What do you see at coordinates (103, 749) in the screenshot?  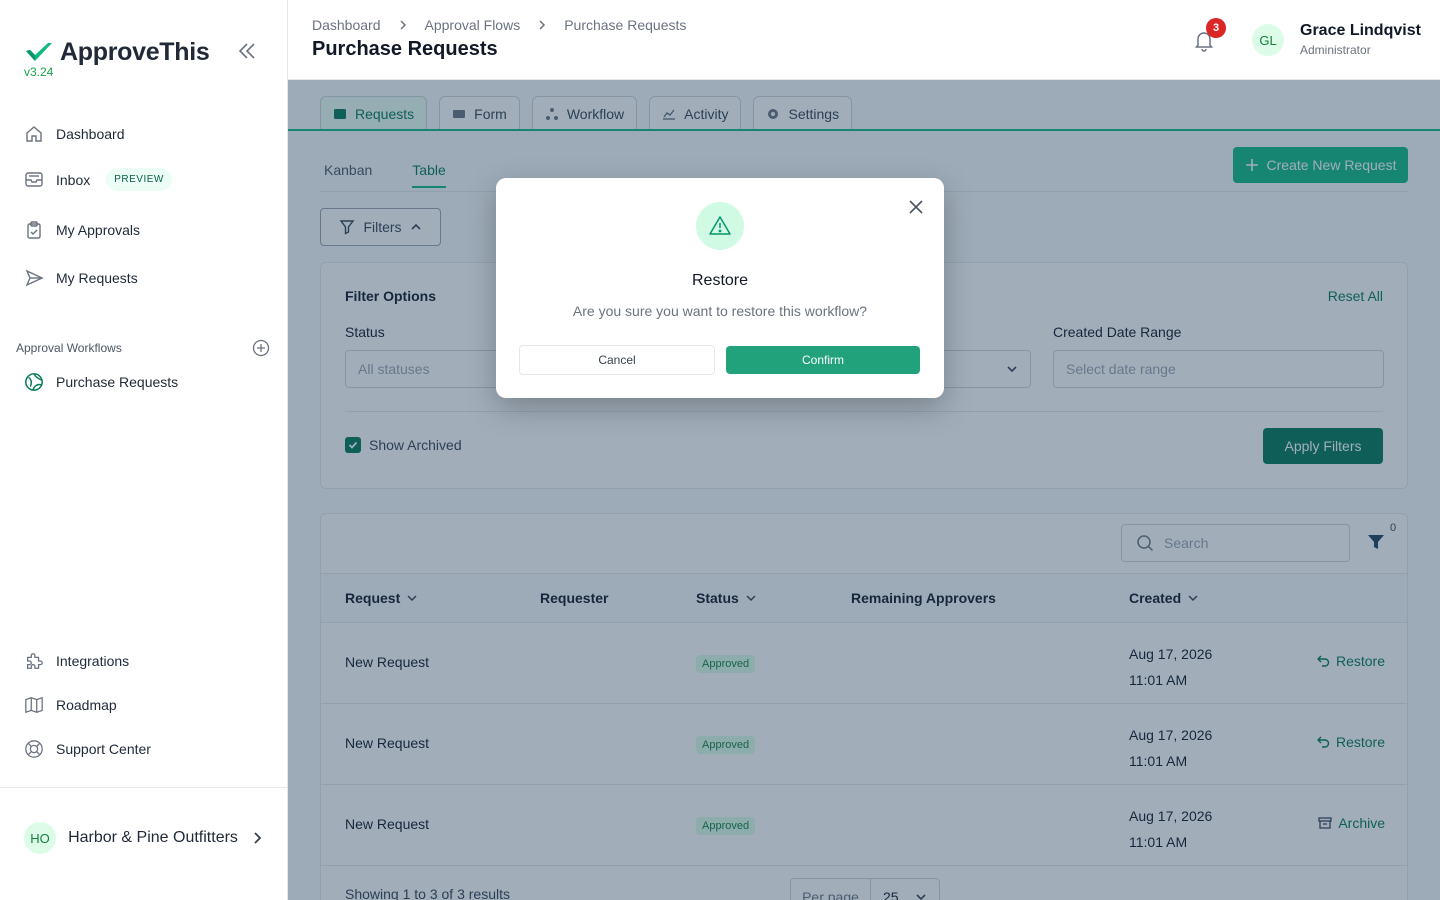 I see `sidebar-item-label: Support Center` at bounding box center [103, 749].